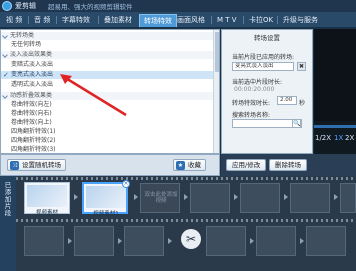 This screenshot has width=356, height=271. What do you see at coordinates (302, 103) in the screenshot?
I see `seconds-unit: 秒` at bounding box center [302, 103].